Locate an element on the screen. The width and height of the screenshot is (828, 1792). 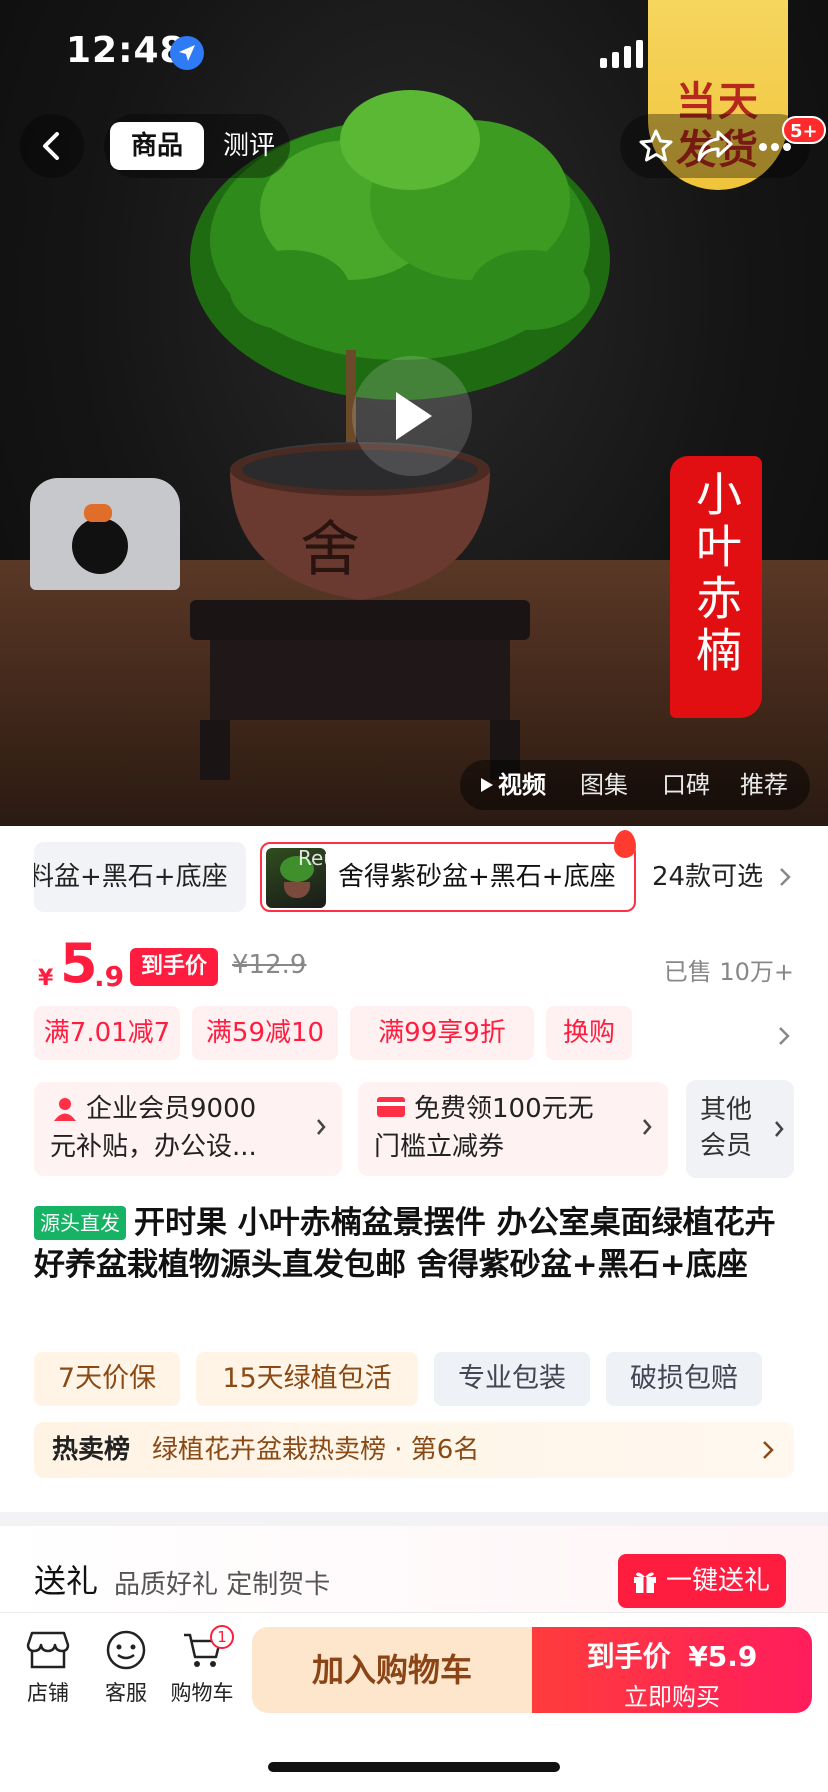
original-price: ¥12.9 is located at coordinates (269, 965).